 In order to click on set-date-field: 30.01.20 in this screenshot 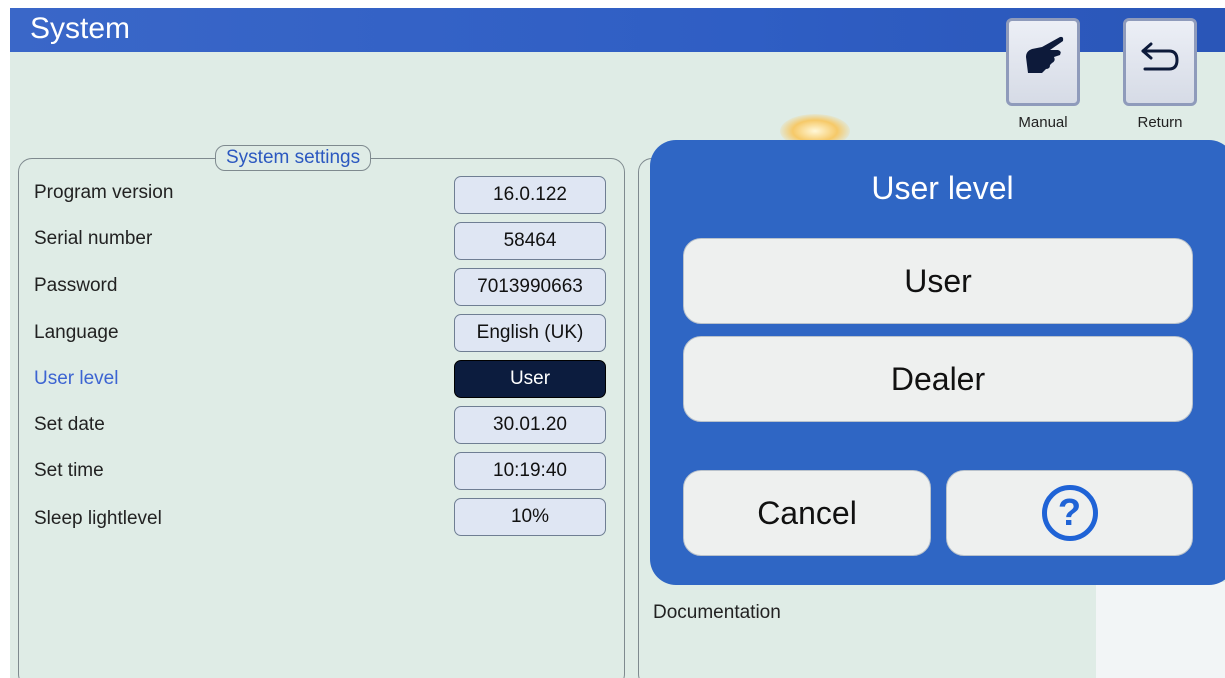, I will do `click(530, 425)`.